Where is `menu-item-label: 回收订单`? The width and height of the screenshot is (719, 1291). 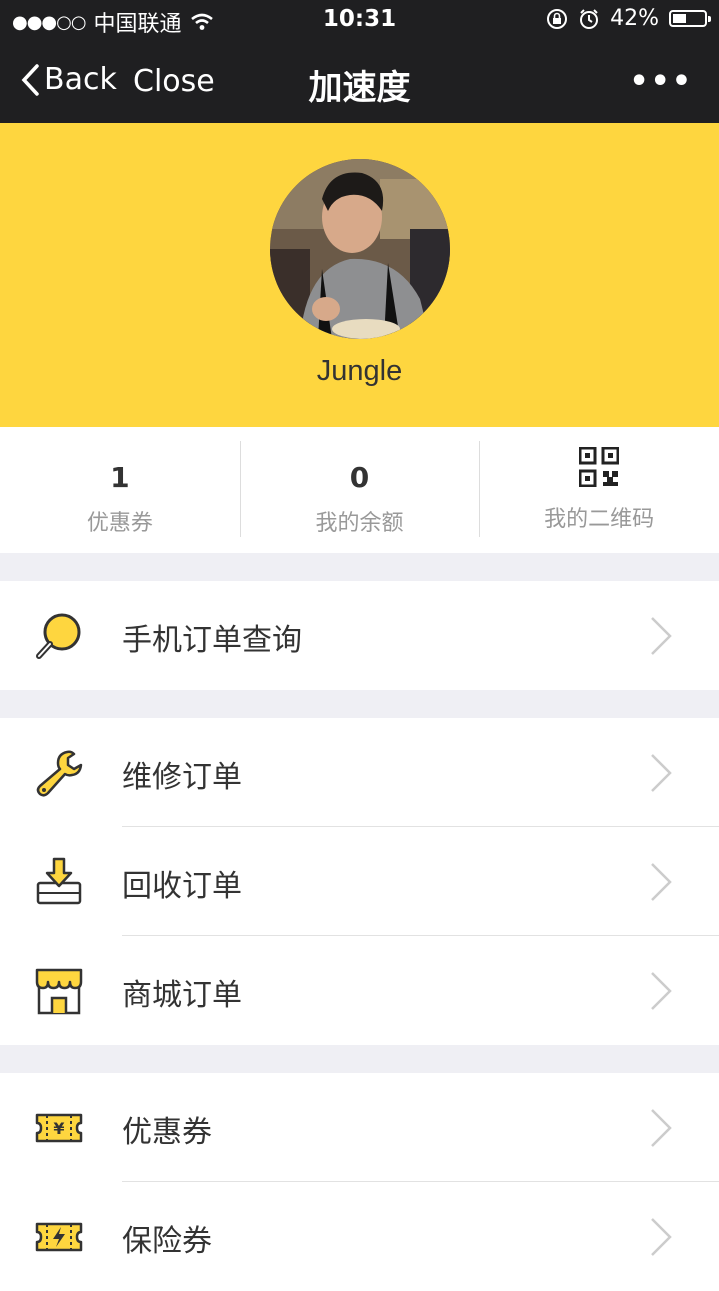
menu-item-label: 回收订单 is located at coordinates (182, 886).